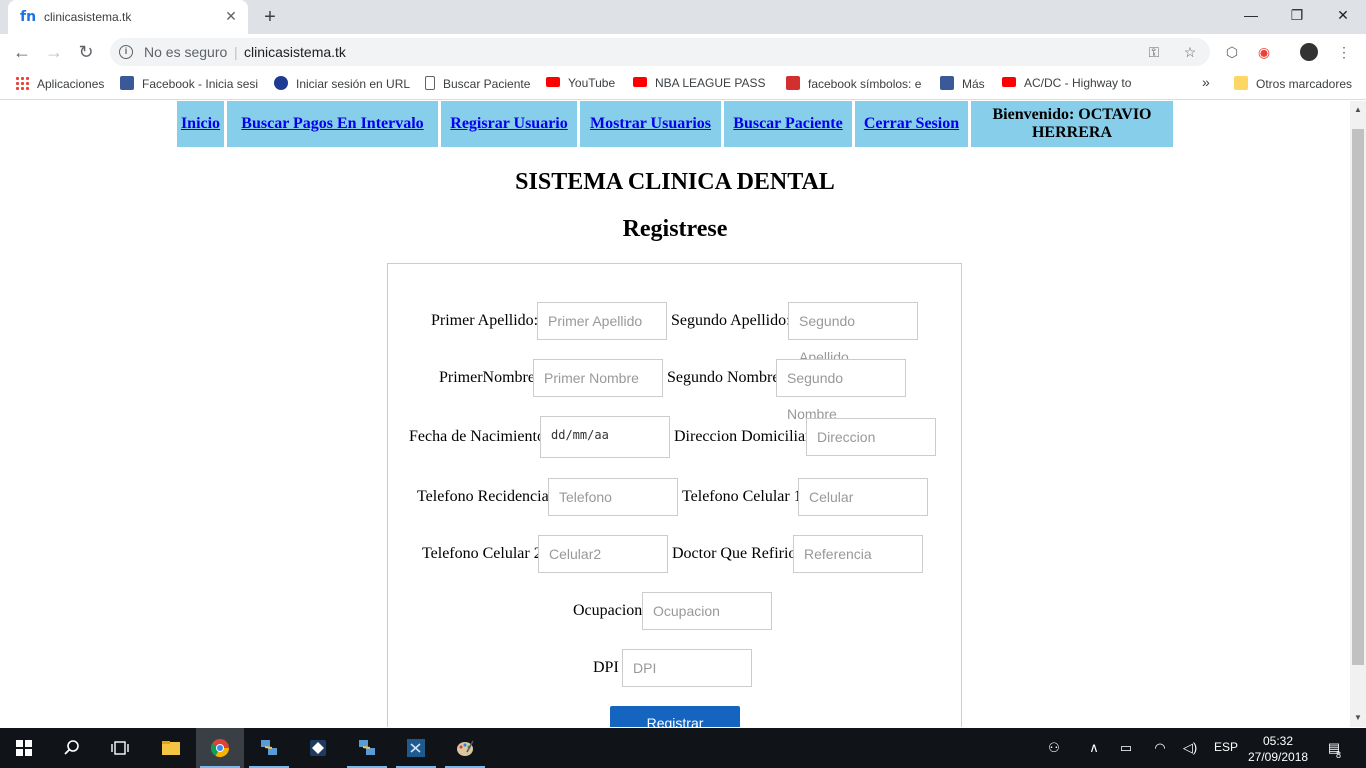 The height and width of the screenshot is (768, 1366). What do you see at coordinates (1072, 114) in the screenshot?
I see `welcome-line-1: Bienvenido: OCTAVIO` at bounding box center [1072, 114].